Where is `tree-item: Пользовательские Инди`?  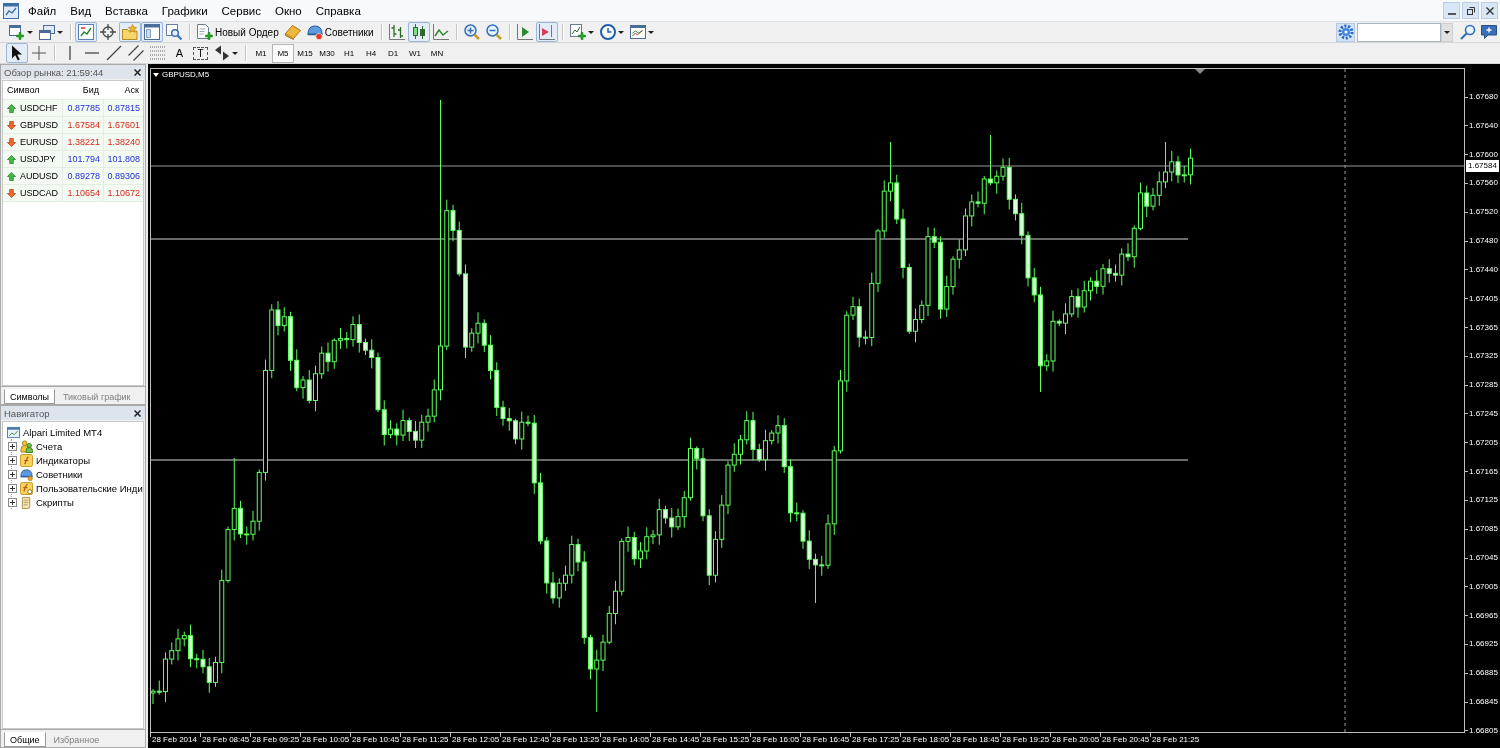 tree-item: Пользовательские Инди is located at coordinates (89, 488).